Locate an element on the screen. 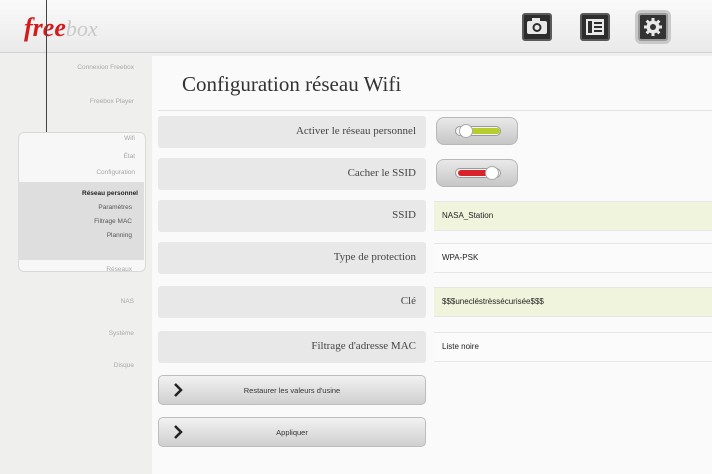 Image resolution: width=712 pixels, height=474 pixels. title-divider is located at coordinates (435, 110).